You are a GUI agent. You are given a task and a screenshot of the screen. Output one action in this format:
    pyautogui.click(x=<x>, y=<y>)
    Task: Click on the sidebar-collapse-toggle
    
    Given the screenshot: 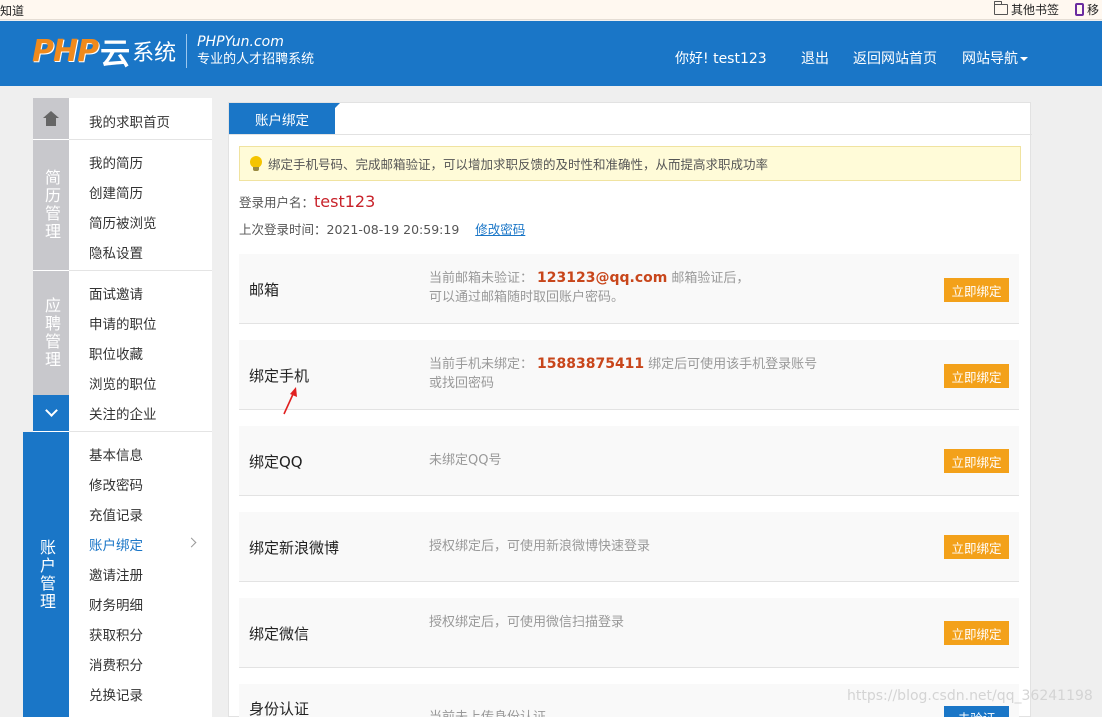 What is the action you would take?
    pyautogui.click(x=51, y=413)
    